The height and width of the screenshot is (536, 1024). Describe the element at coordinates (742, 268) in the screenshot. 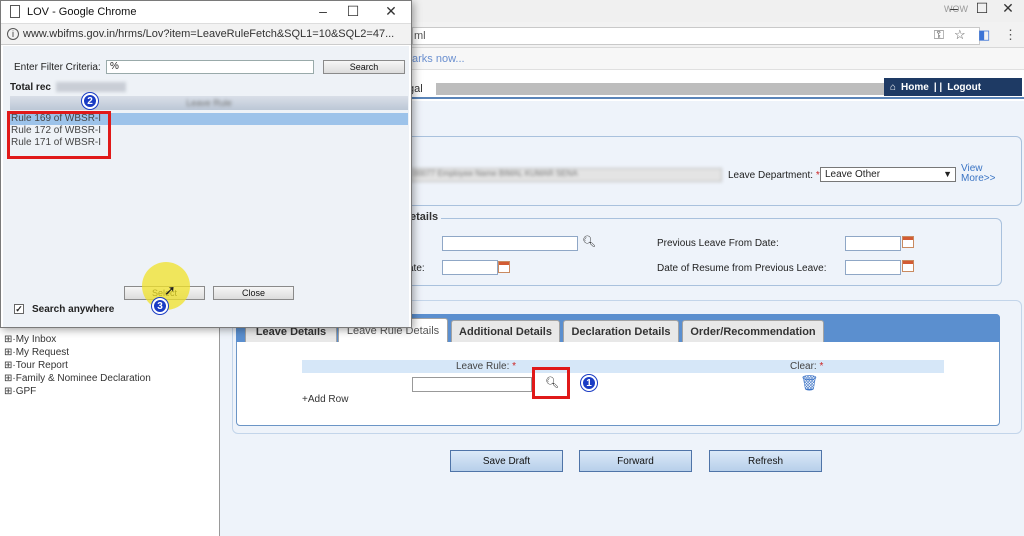

I see `resume-date-label: Date of Resume from Previous Leave:` at that location.